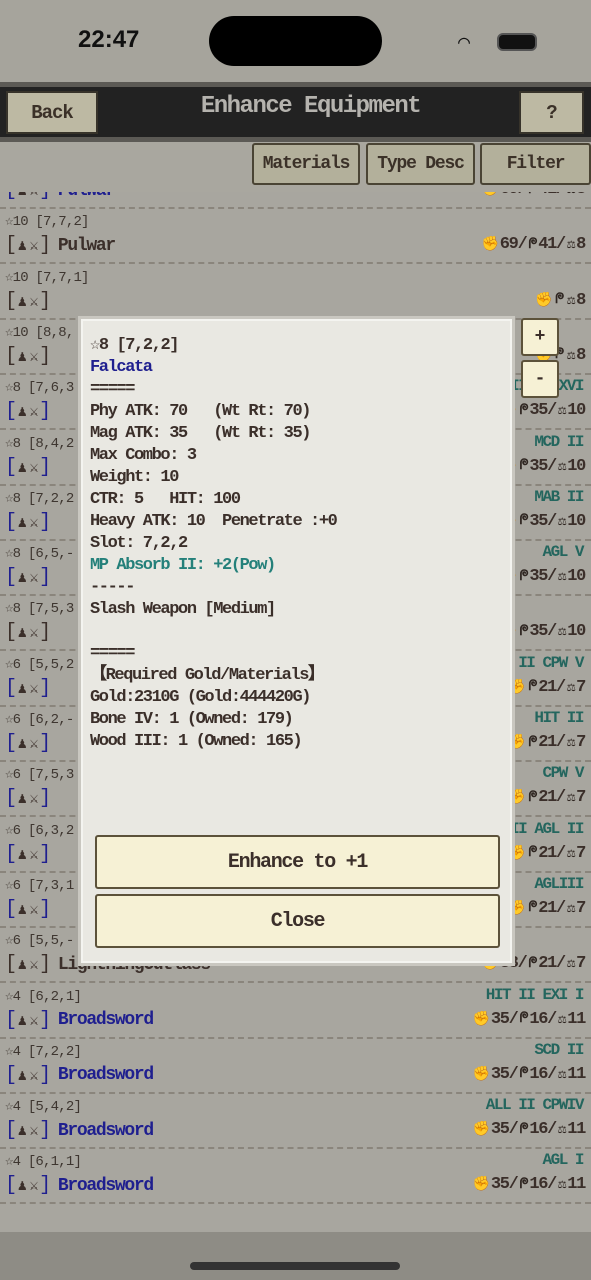  What do you see at coordinates (563, 552) in the screenshot?
I see `item-skill-tags: AGL V` at bounding box center [563, 552].